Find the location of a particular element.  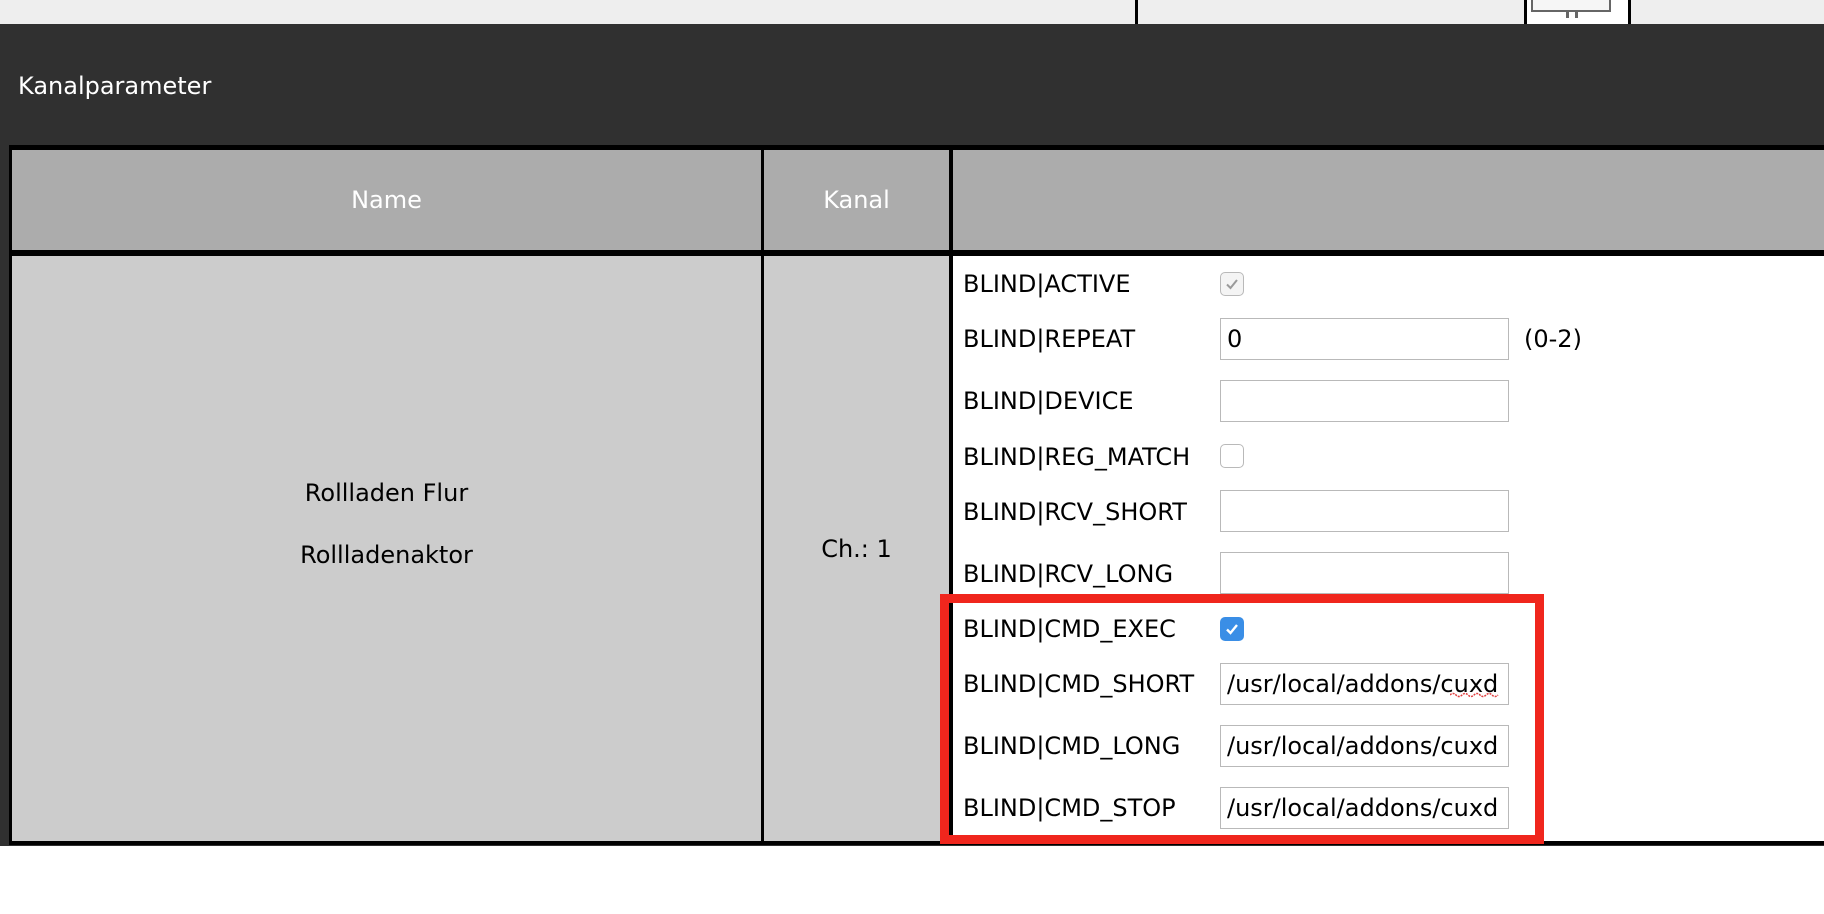

header-name: Name is located at coordinates (386, 200).